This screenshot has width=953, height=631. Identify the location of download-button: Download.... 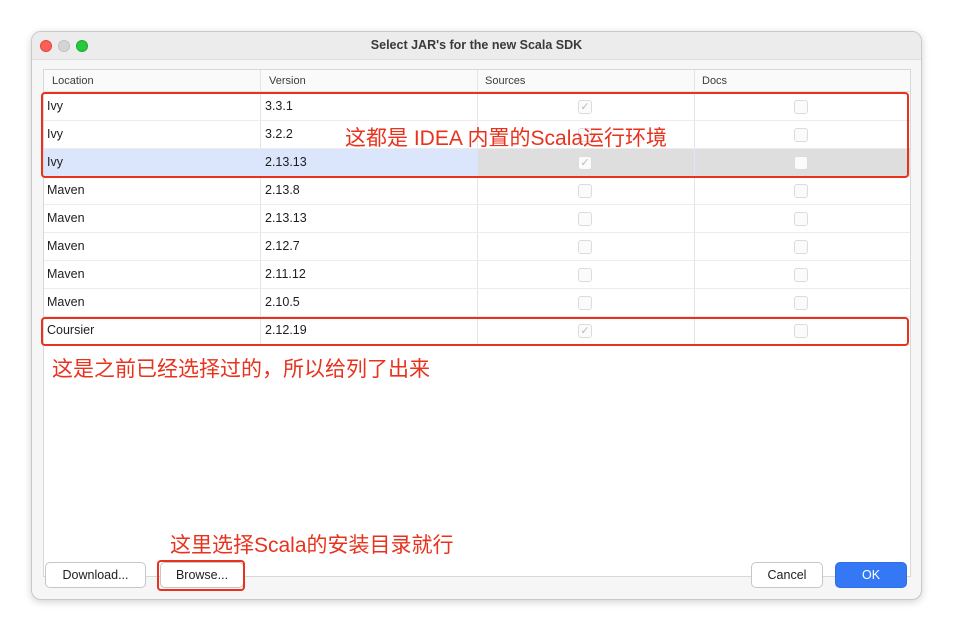
(95, 575).